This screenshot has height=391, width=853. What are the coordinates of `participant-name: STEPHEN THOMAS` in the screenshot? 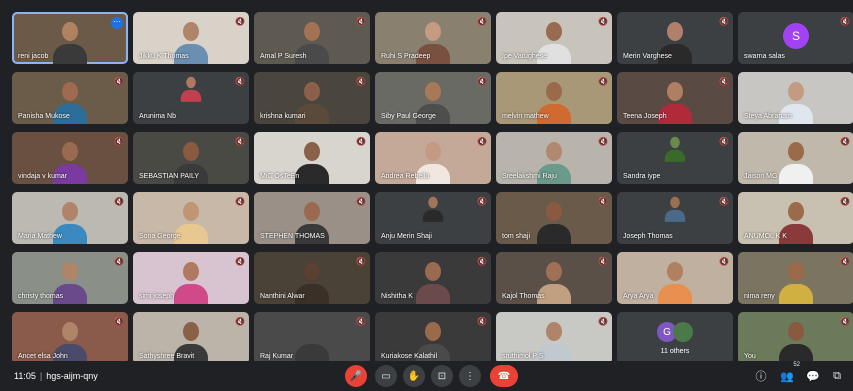 It's located at (292, 236).